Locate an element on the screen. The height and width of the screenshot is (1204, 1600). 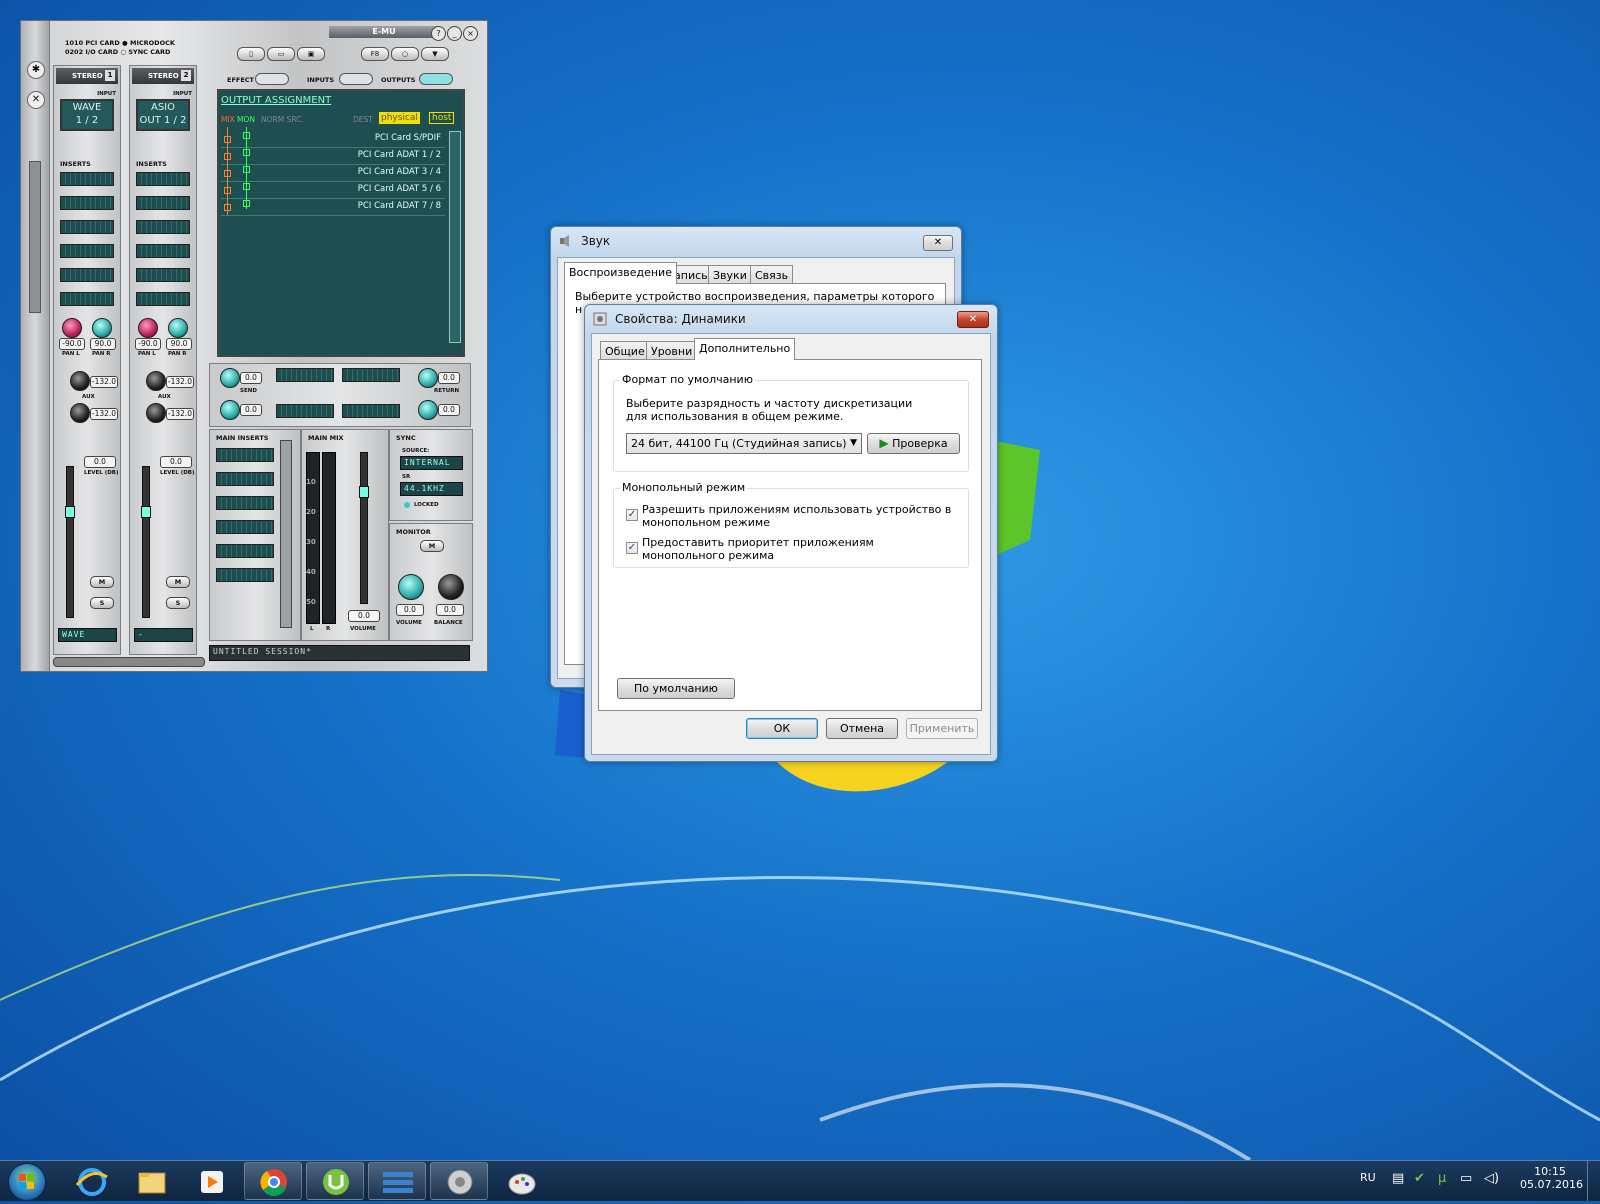
side-scrollbar is located at coordinates (35, 237).